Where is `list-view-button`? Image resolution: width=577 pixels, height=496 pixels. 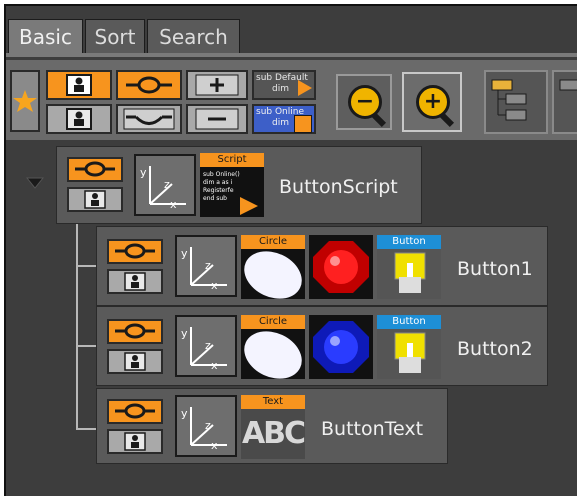
list-view-button is located at coordinates (564, 102).